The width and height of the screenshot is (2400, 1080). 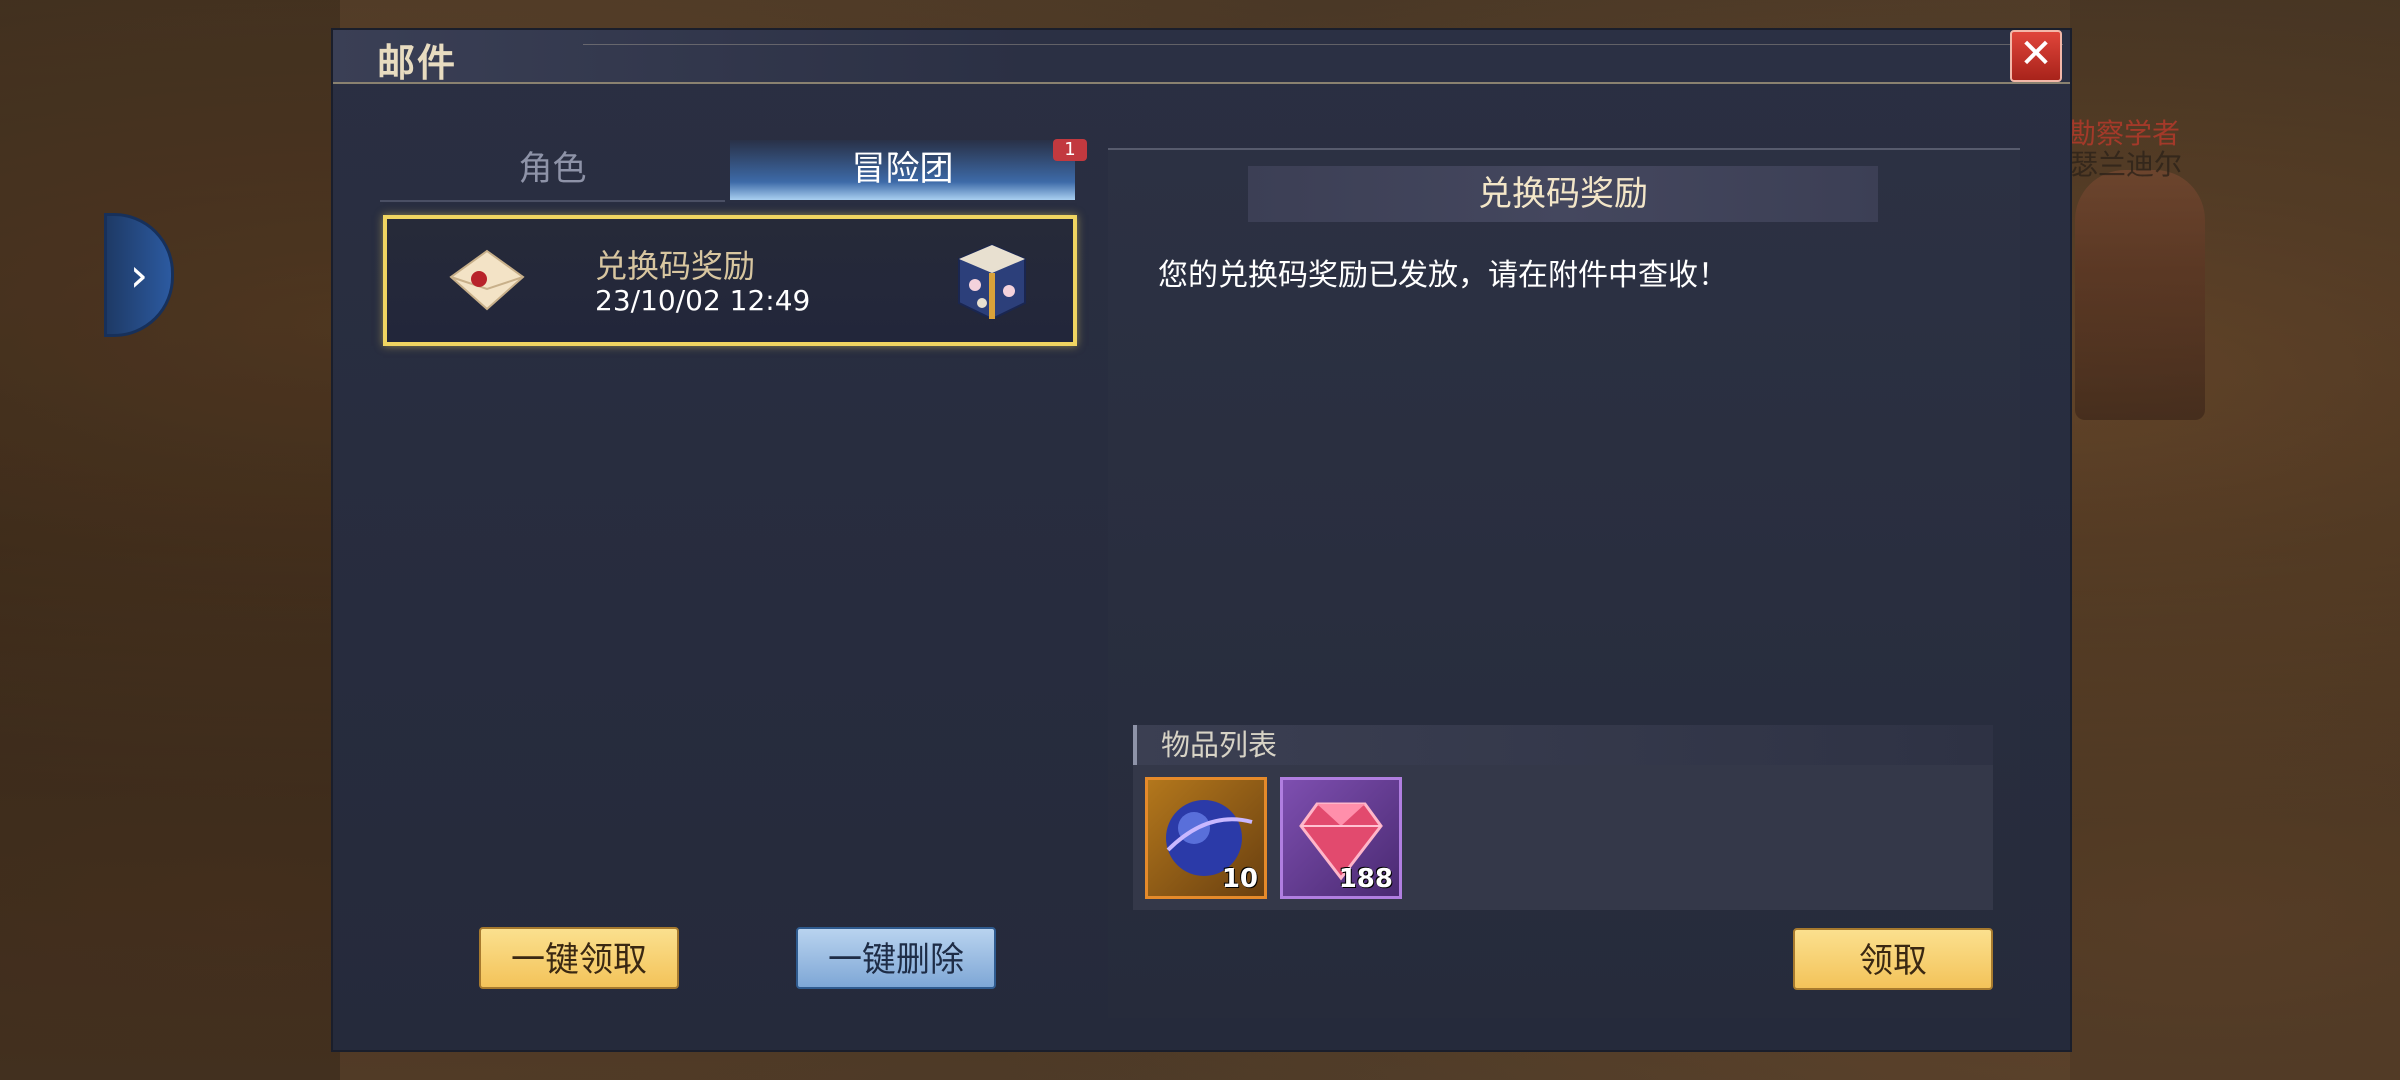 What do you see at coordinates (1323, 44) in the screenshot?
I see `header-divider` at bounding box center [1323, 44].